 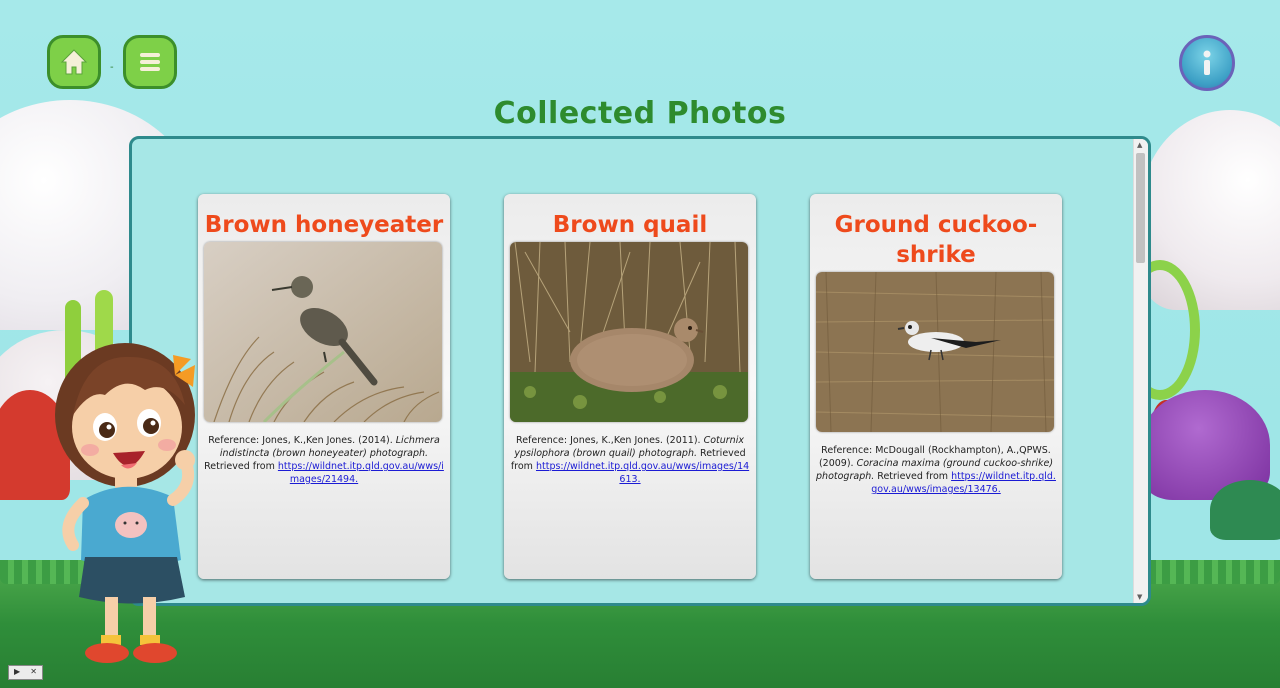 I want to click on card-title: Ground cuckoo-shrike, so click(x=936, y=240).